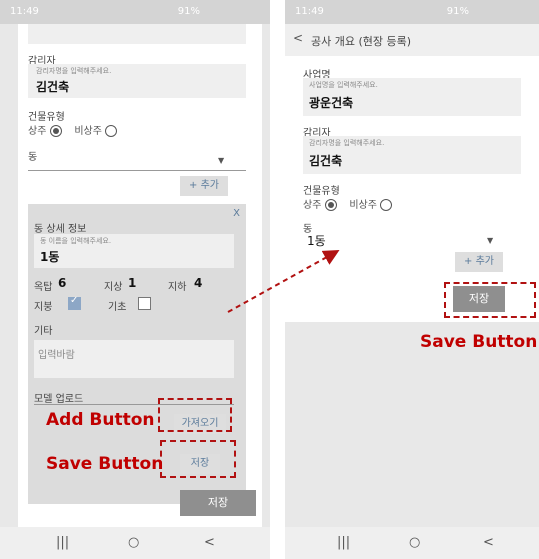 The width and height of the screenshot is (539, 559). I want to click on dong-select-value: 1동, so click(316, 240).